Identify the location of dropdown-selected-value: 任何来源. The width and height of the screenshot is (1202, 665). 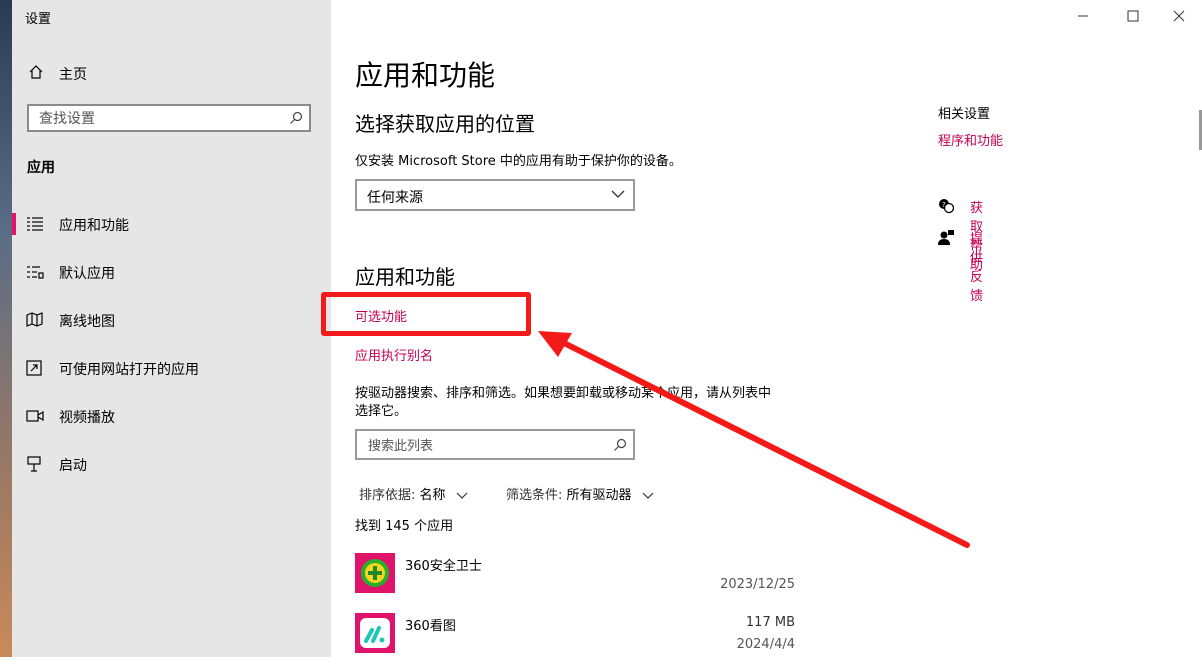
(395, 198).